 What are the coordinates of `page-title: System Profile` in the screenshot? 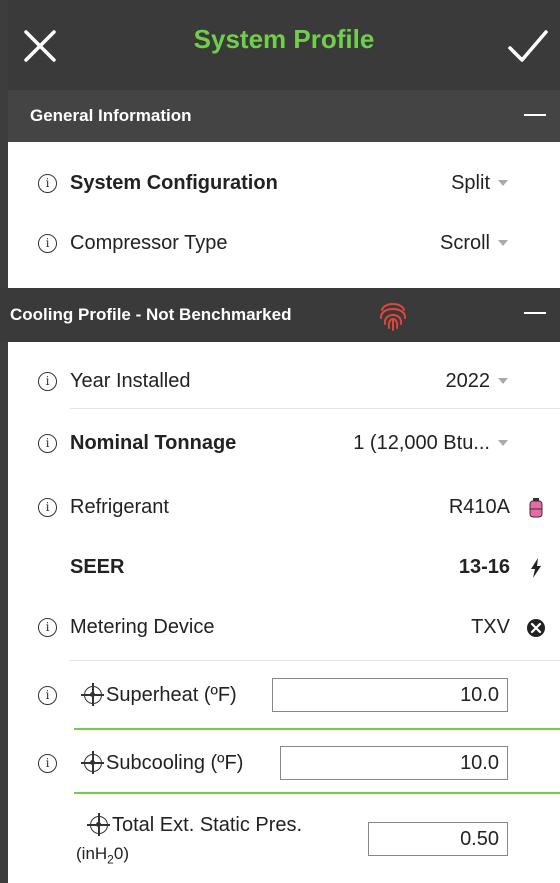 It's located at (284, 39).